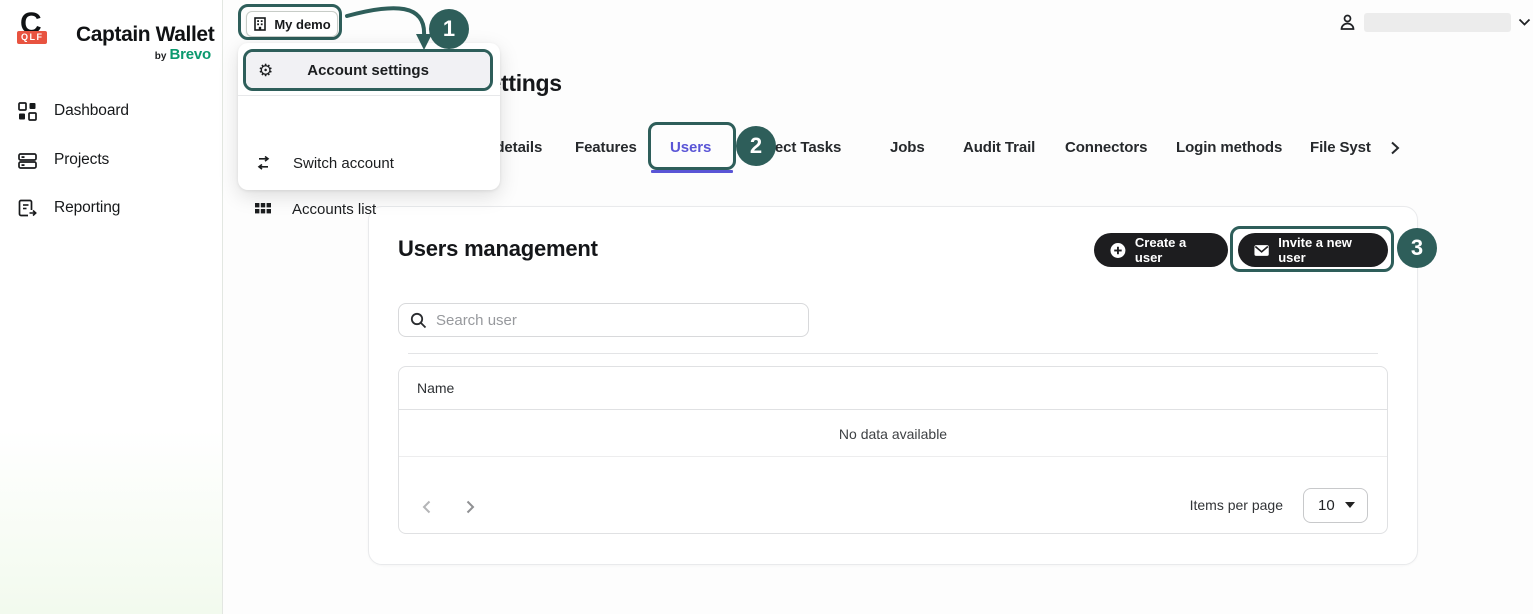 The width and height of the screenshot is (1533, 614). I want to click on brand-name: Captain Wallet, so click(145, 34).